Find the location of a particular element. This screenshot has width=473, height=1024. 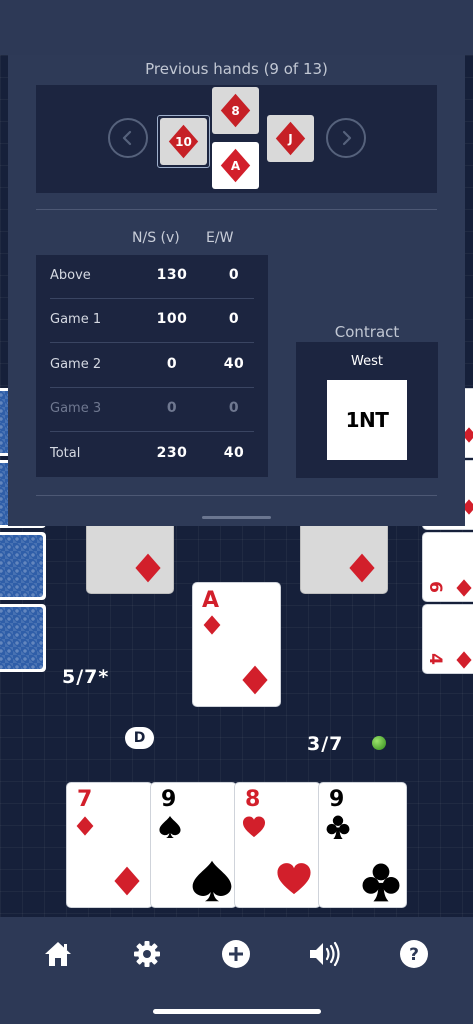

home-icon is located at coordinates (58, 954).